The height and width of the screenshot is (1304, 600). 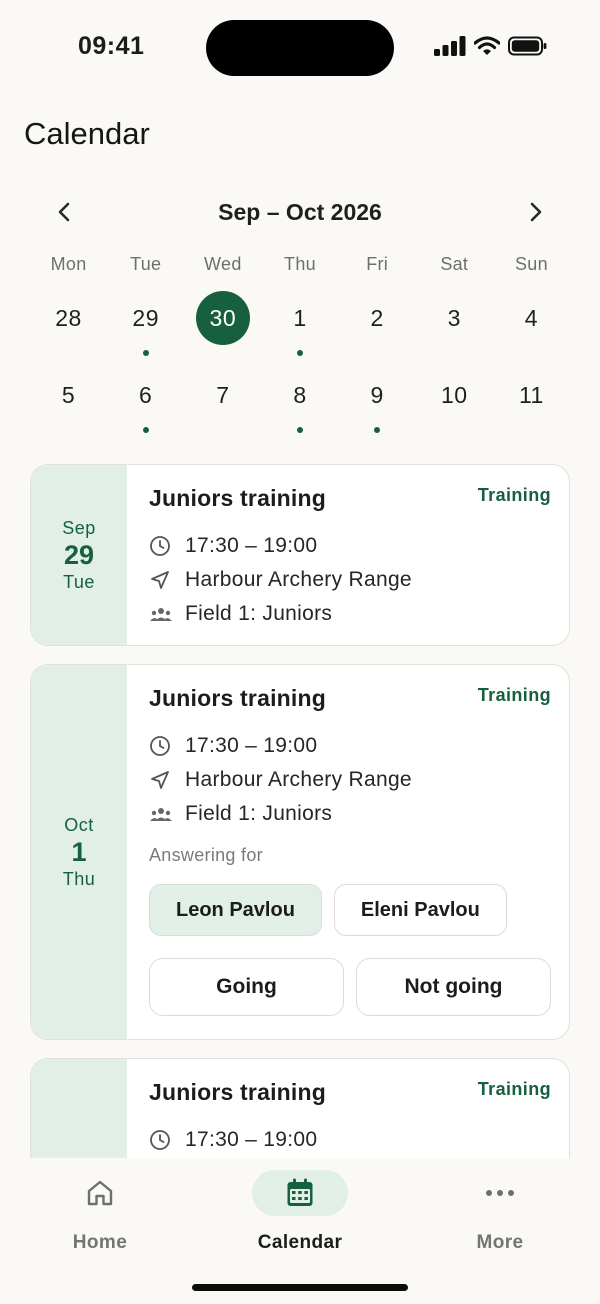 I want to click on calendar-day: 28, so click(x=68, y=326).